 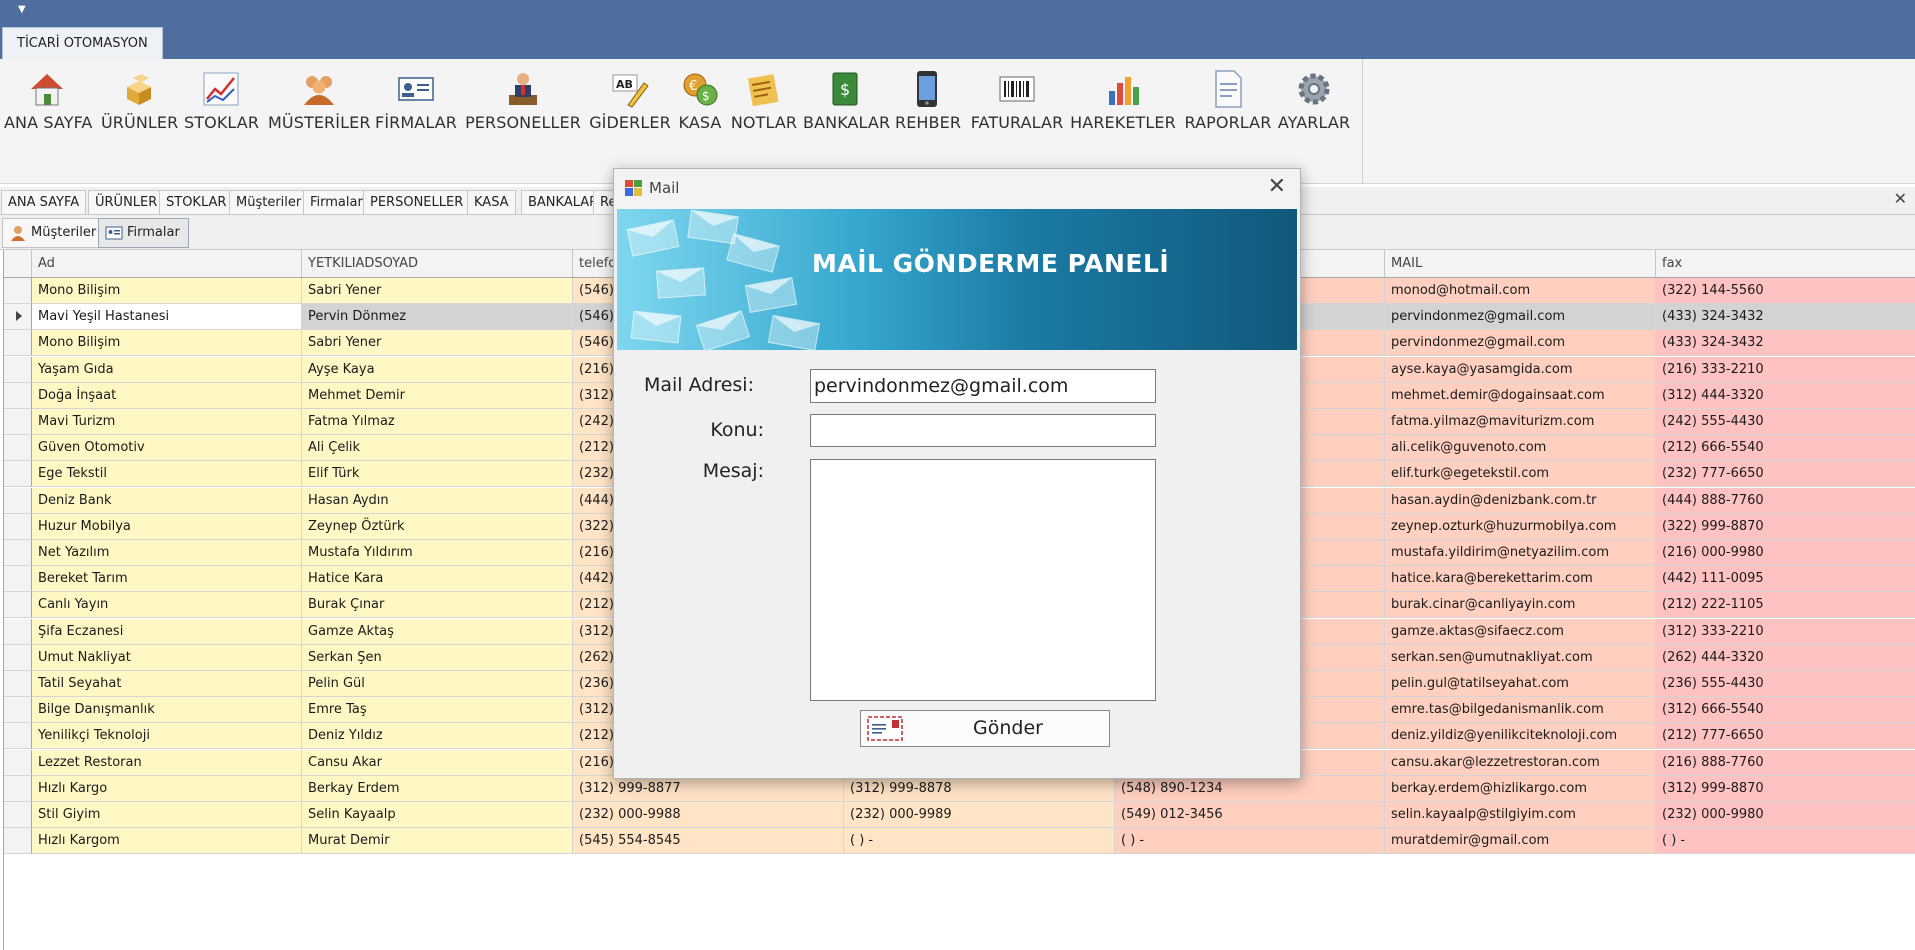 What do you see at coordinates (167, 500) in the screenshot?
I see `table-cell: Deniz Bank` at bounding box center [167, 500].